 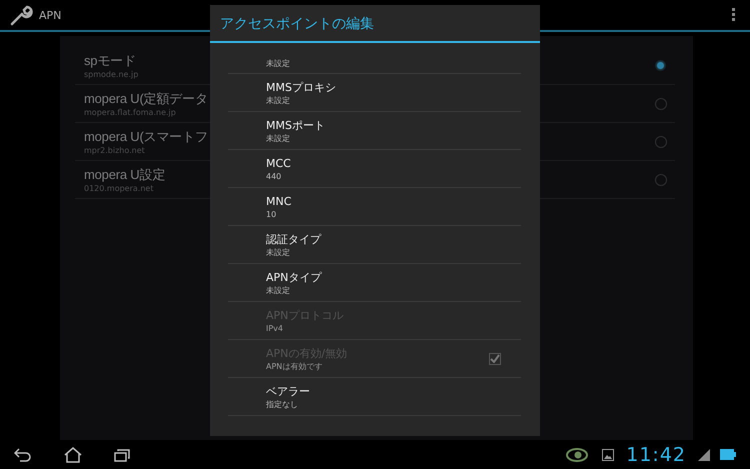 I want to click on setting-title: ベアラー, so click(x=393, y=391).